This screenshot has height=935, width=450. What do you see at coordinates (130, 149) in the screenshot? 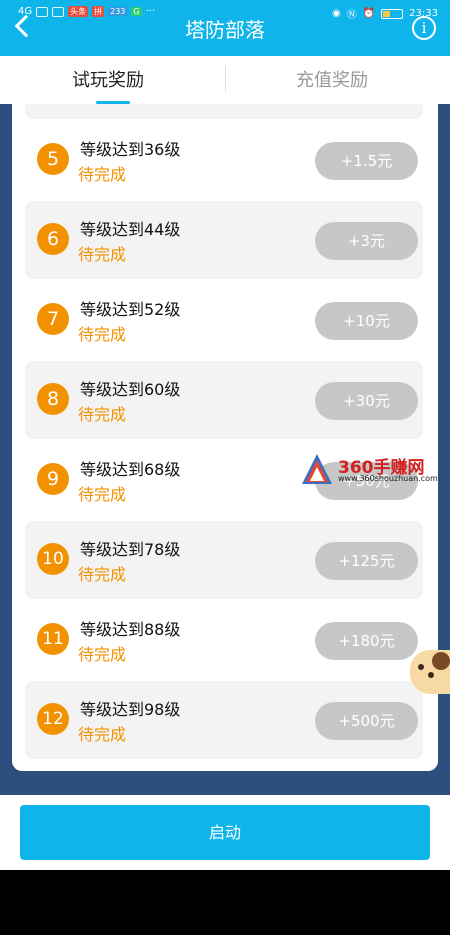
I see `task-title: 等级达到36级` at bounding box center [130, 149].